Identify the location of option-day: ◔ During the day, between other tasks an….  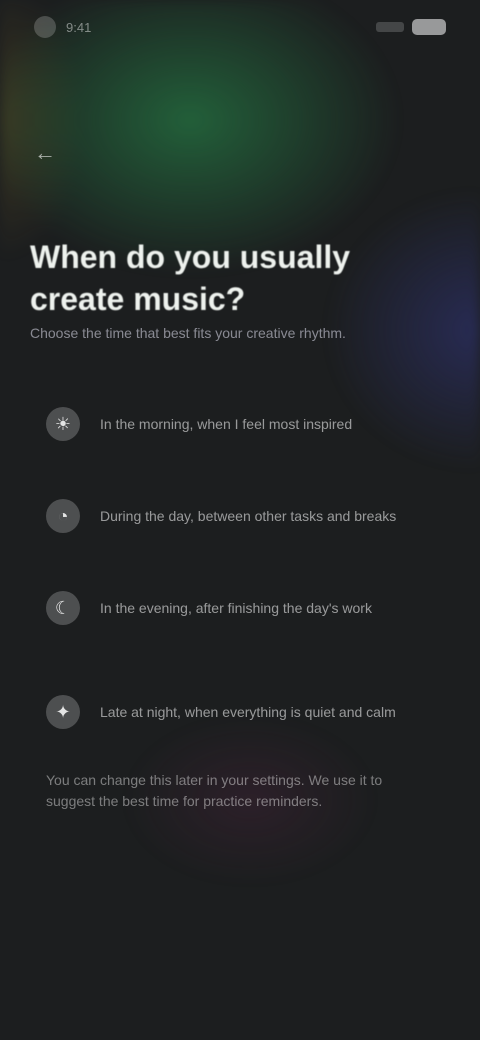
(241, 516).